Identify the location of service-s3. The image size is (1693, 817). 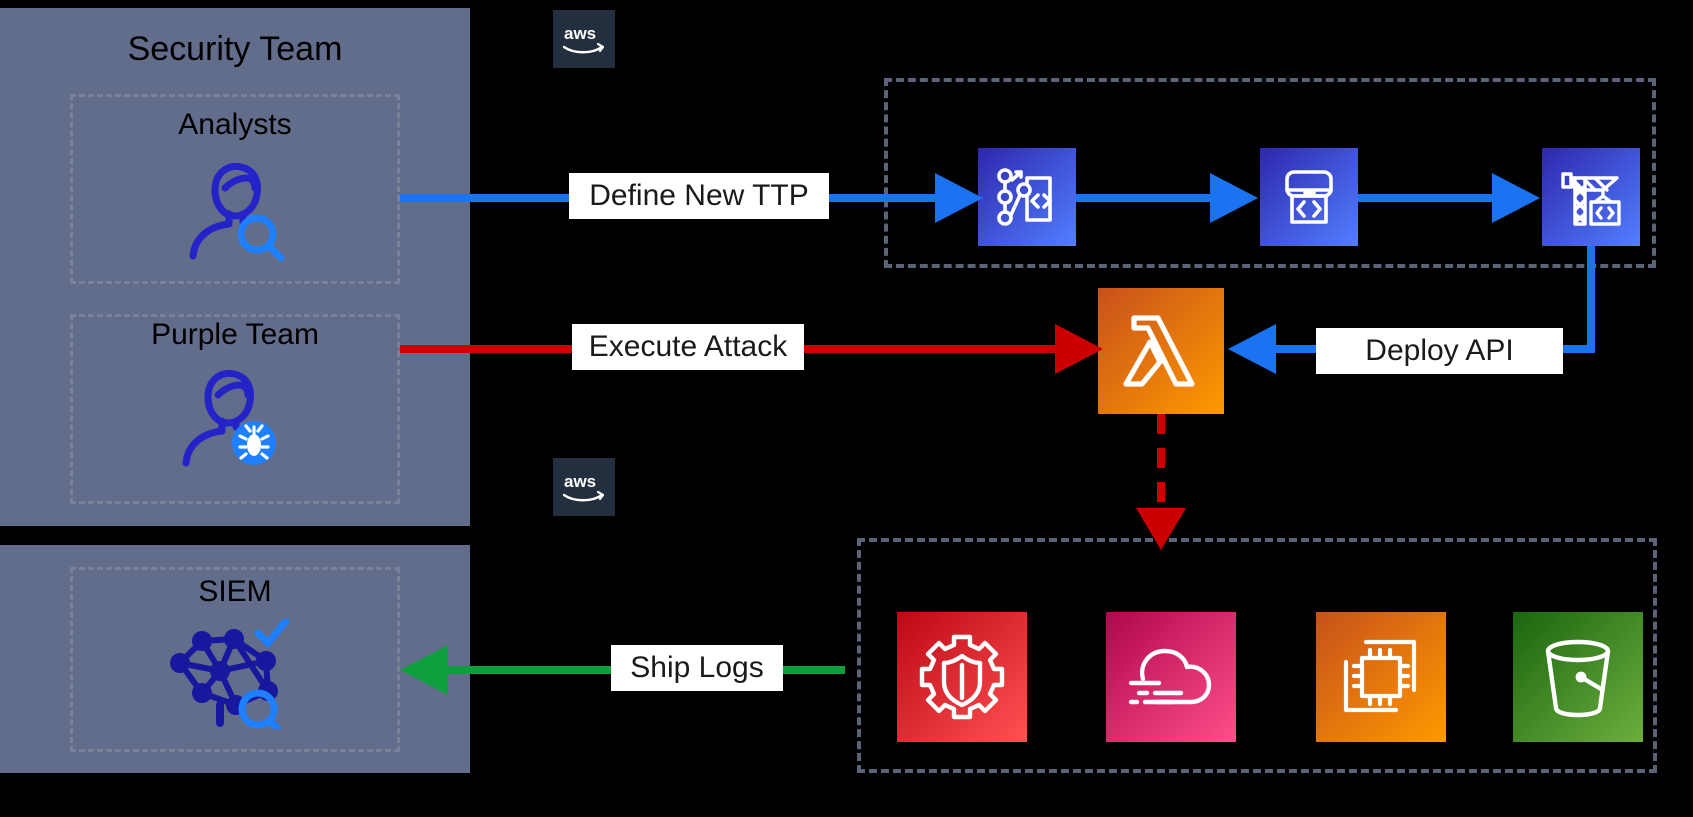
(1578, 677).